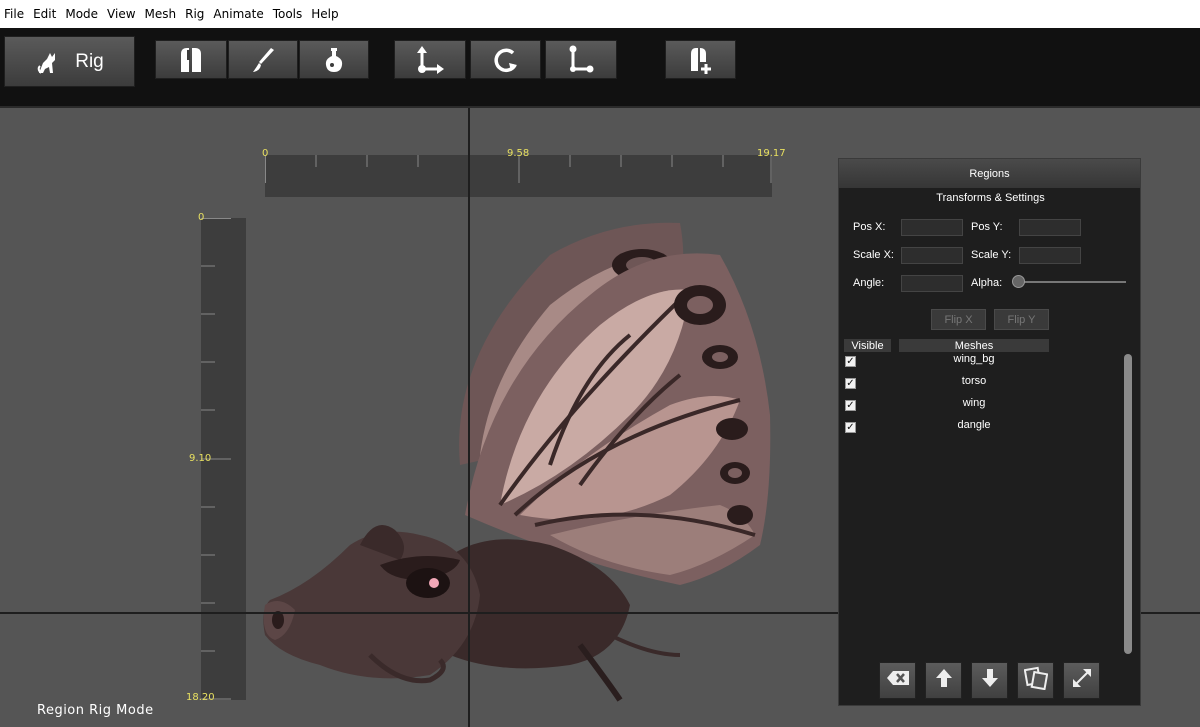 This screenshot has width=1200, height=727. I want to click on bones-tool-button, so click(191, 59).